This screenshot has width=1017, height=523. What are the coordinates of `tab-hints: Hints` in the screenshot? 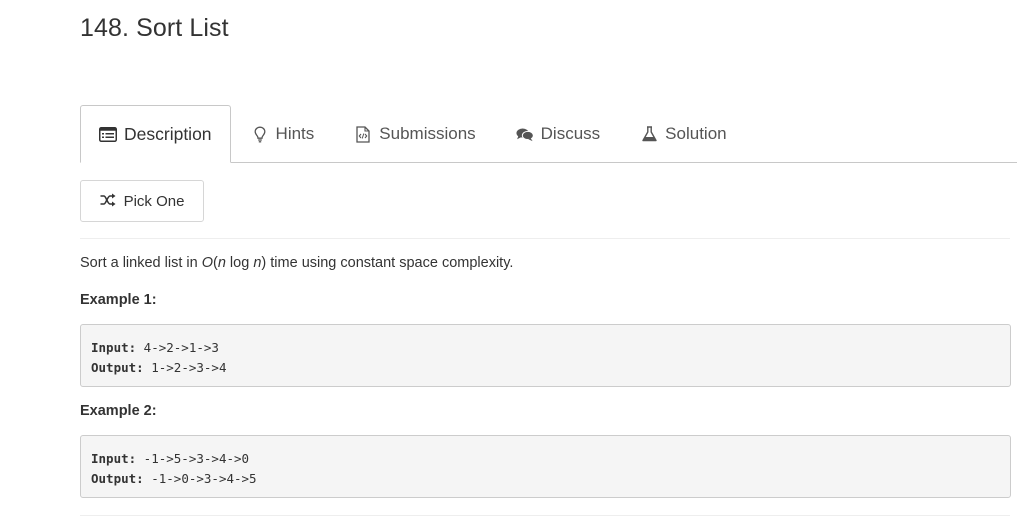 It's located at (283, 134).